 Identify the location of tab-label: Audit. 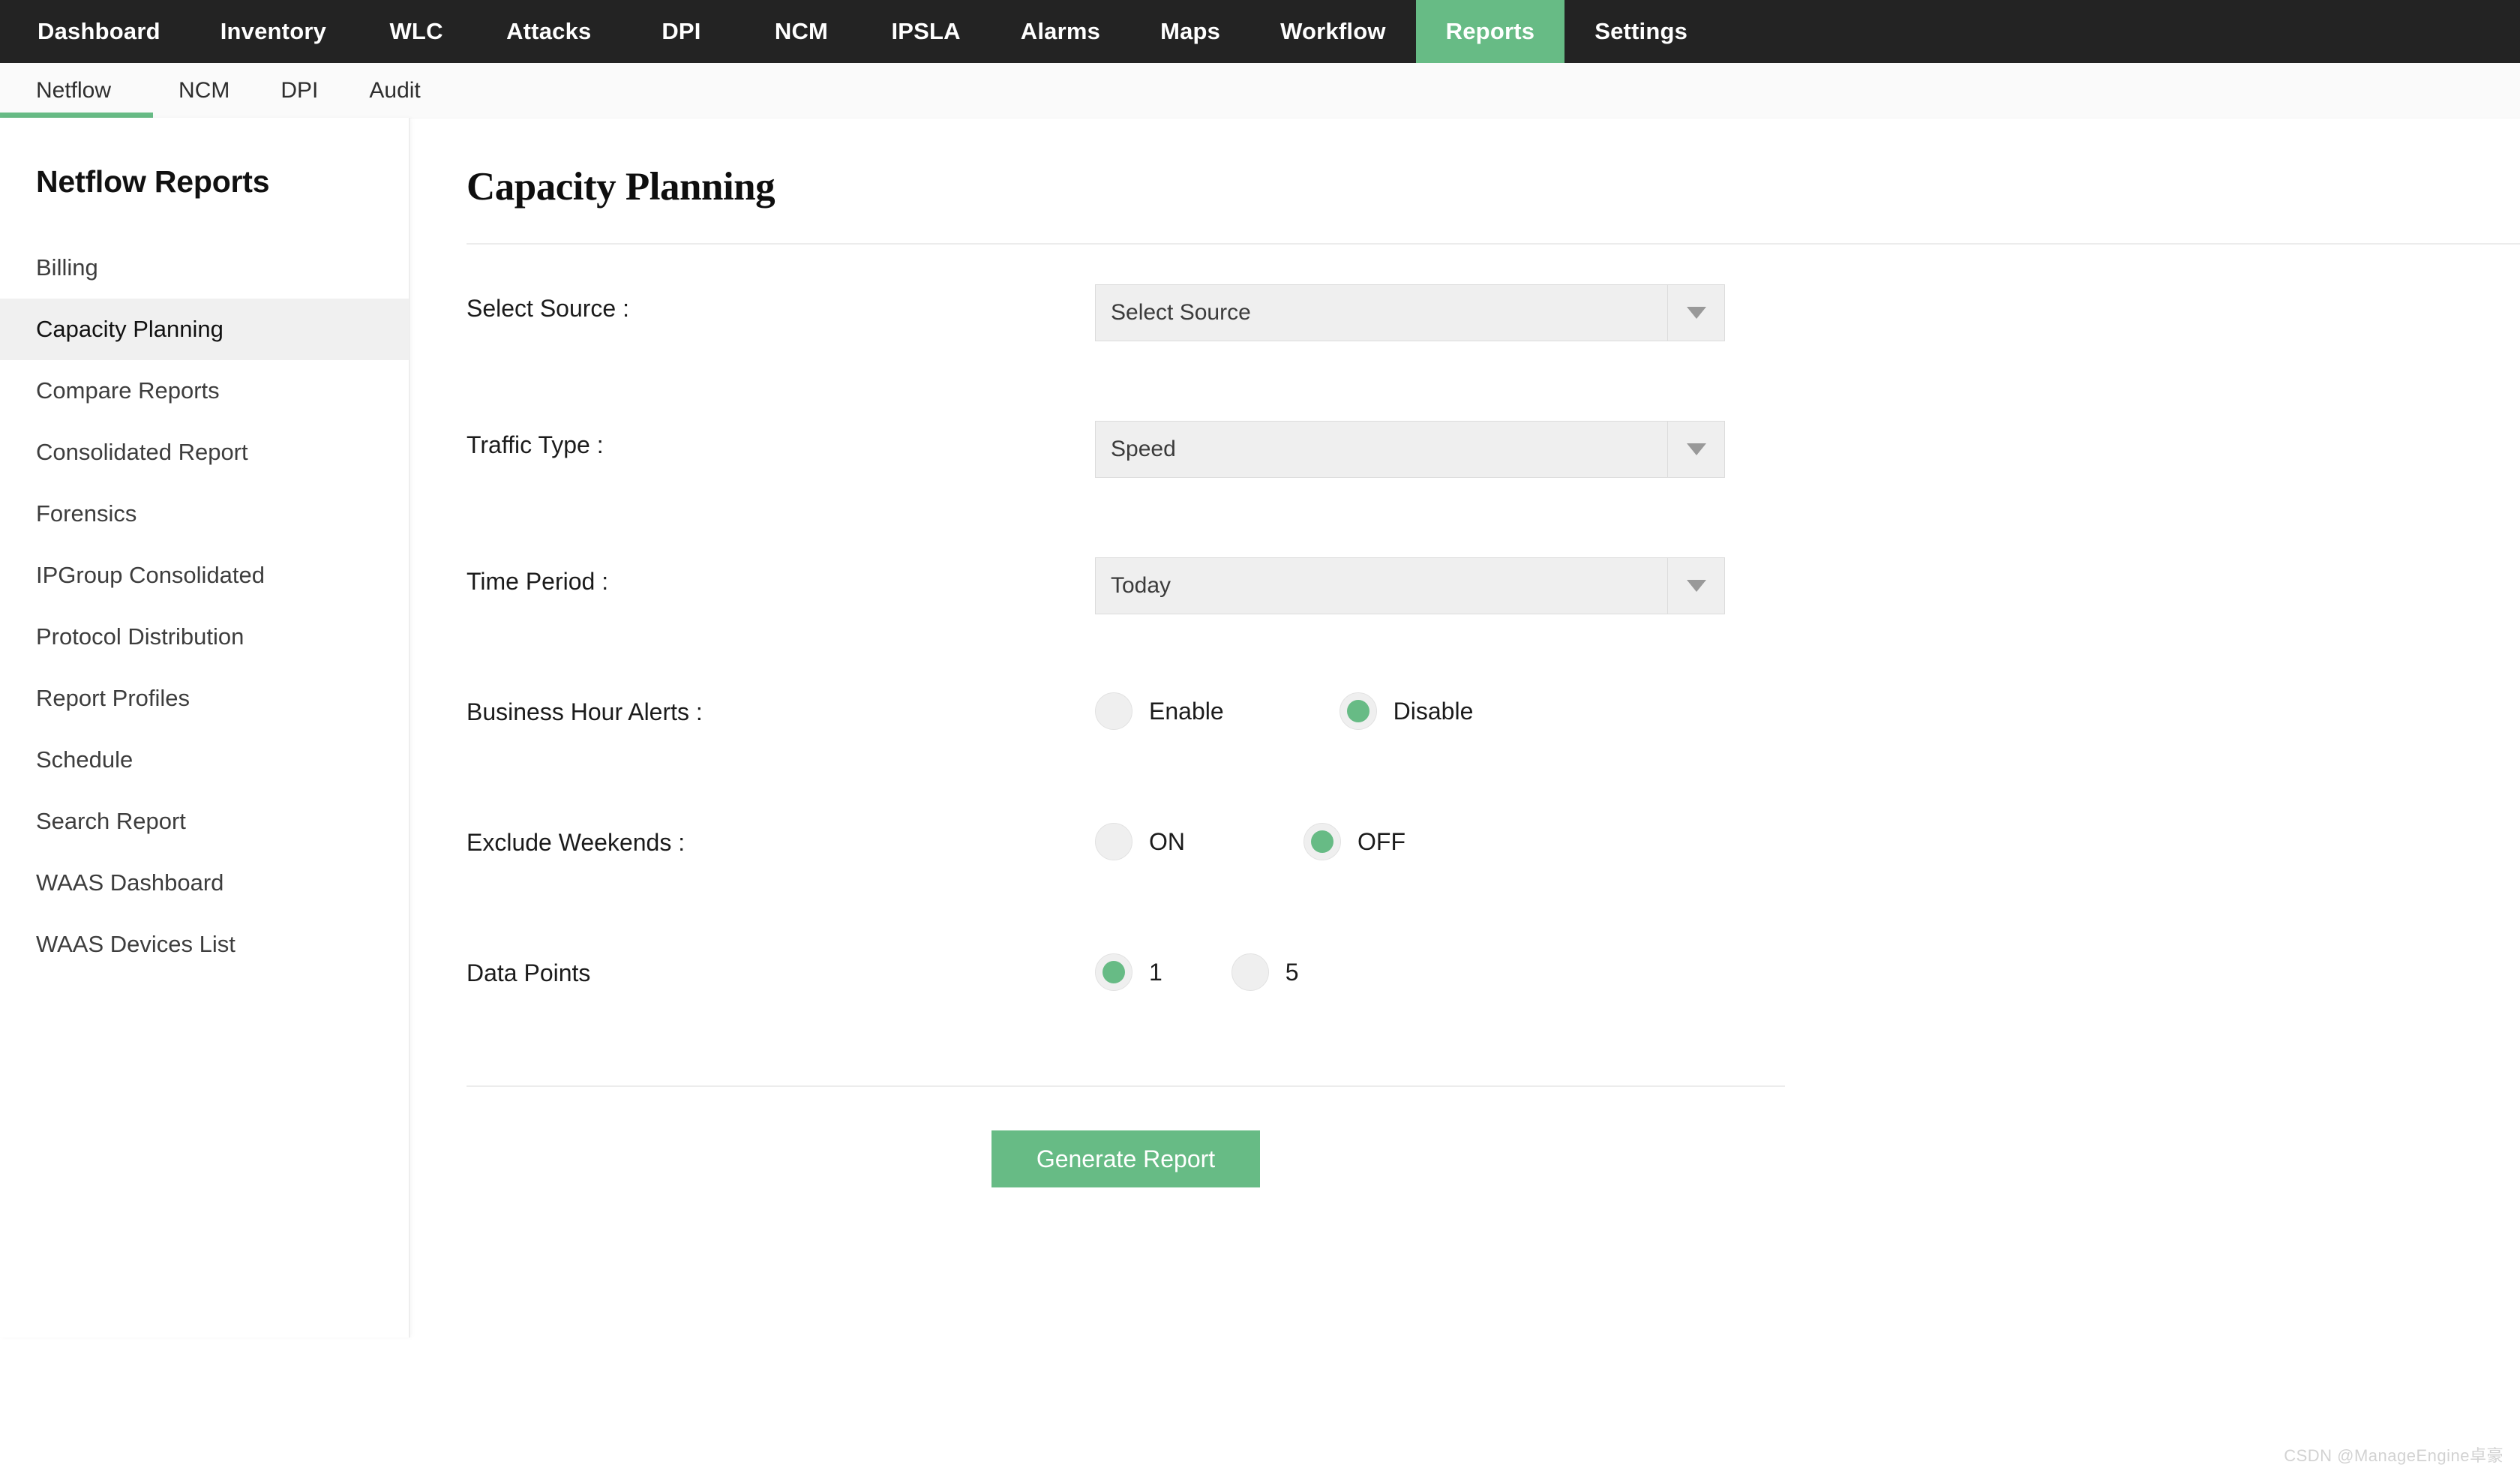
(395, 90).